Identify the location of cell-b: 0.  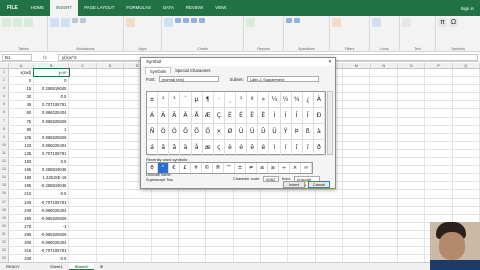
(52, 81).